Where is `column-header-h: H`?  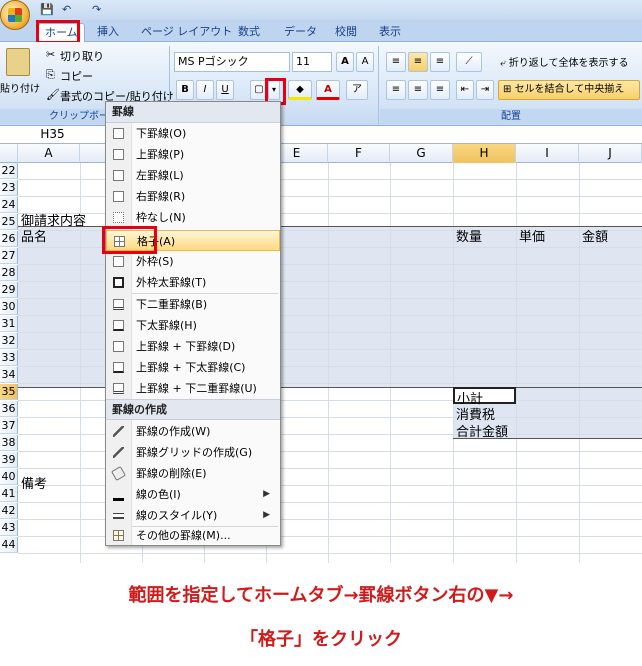 column-header-h: H is located at coordinates (484, 153).